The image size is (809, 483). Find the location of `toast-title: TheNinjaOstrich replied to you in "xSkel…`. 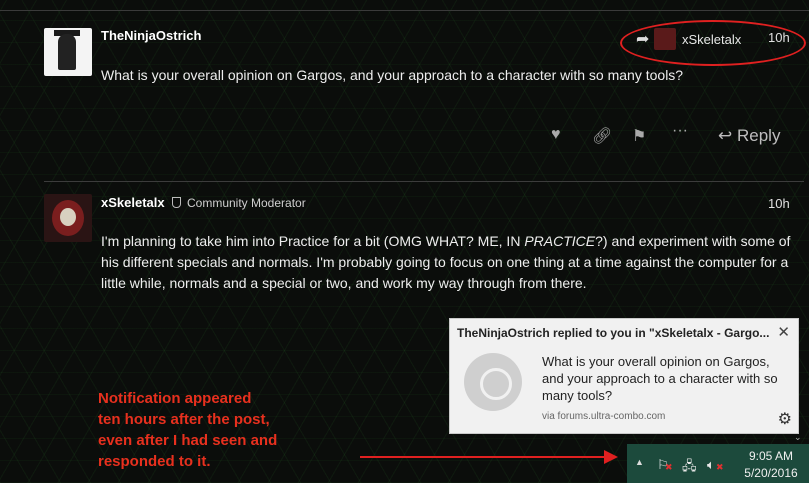

toast-title: TheNinjaOstrich replied to you in "xSkel… is located at coordinates (613, 333).